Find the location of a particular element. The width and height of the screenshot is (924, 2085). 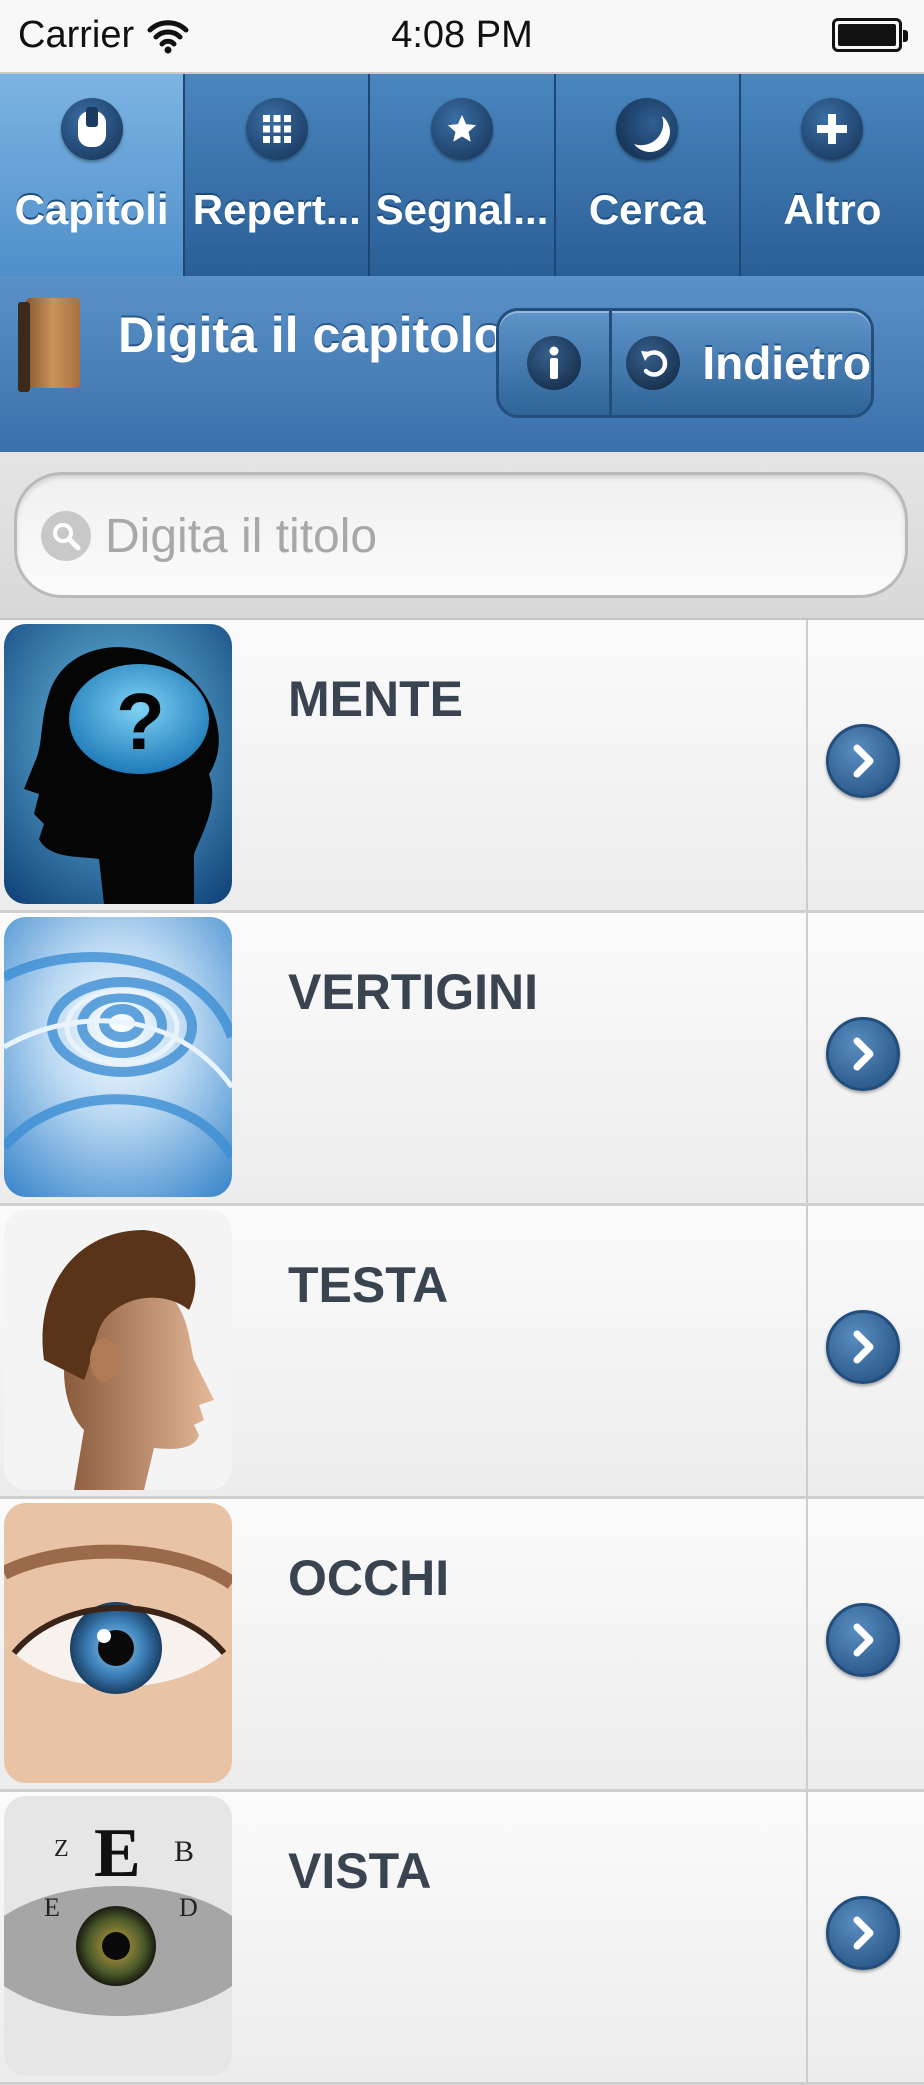

grid-icon is located at coordinates (276, 129).